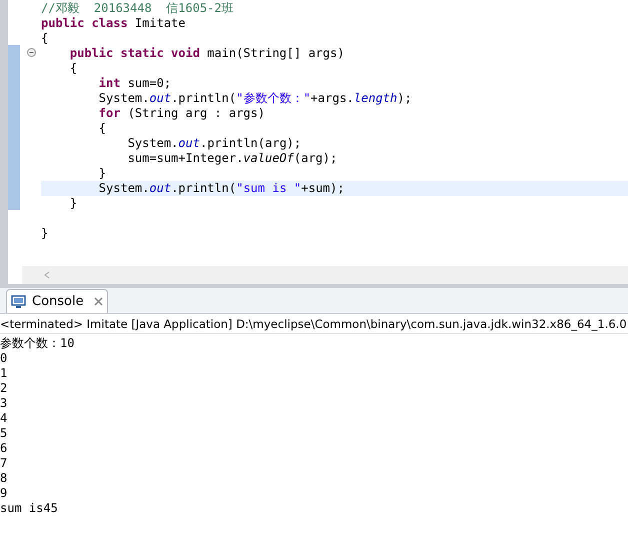 The width and height of the screenshot is (628, 553). What do you see at coordinates (4, 448) in the screenshot?
I see `console-output-line: 6` at bounding box center [4, 448].